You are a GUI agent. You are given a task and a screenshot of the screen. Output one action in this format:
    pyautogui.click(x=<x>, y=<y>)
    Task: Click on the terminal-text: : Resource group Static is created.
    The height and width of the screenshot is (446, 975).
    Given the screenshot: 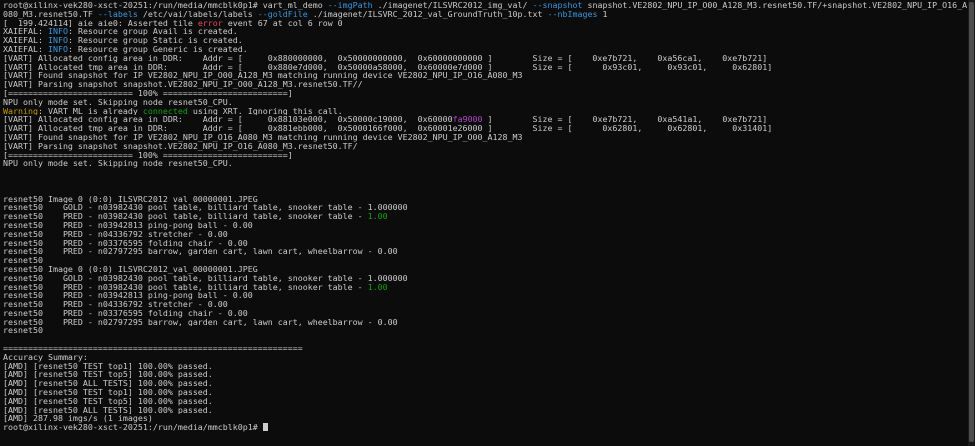 What is the action you would take?
    pyautogui.click(x=155, y=40)
    